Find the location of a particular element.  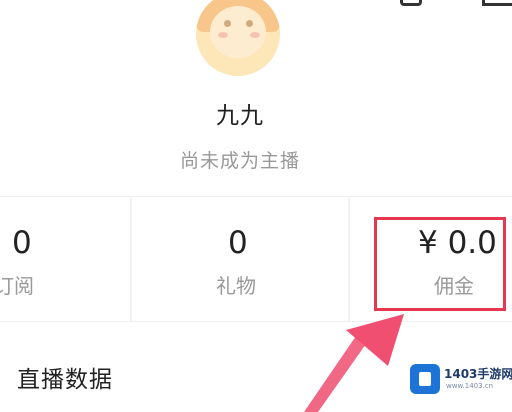

site-watermark: 1403手游网 www.1403.cn is located at coordinates (461, 380).